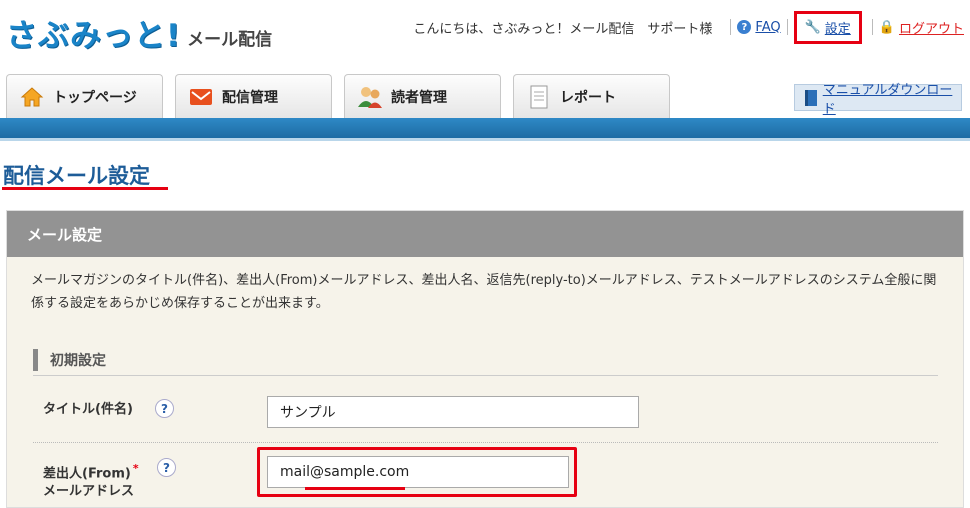 The height and width of the screenshot is (508, 970). What do you see at coordinates (419, 97) in the screenshot?
I see `tab-label: 読者管理` at bounding box center [419, 97].